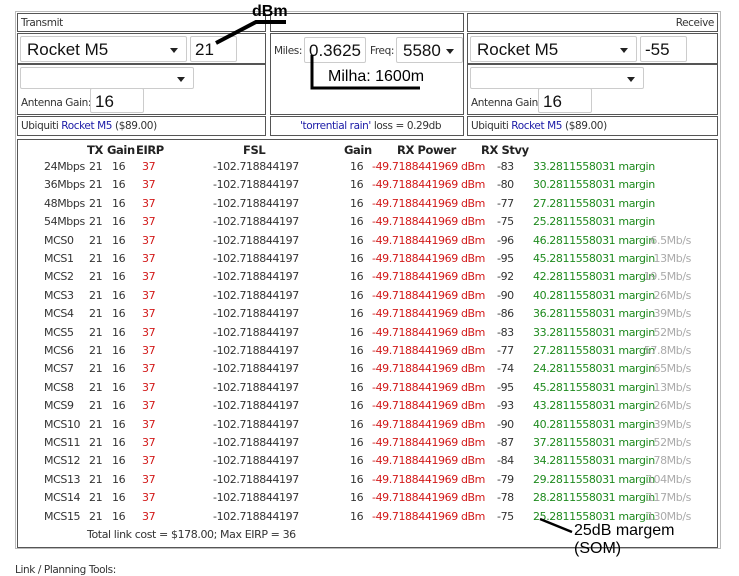 This screenshot has width=739, height=576. What do you see at coordinates (624, 530) in the screenshot?
I see `annotation-margem: 25dB margem` at bounding box center [624, 530].